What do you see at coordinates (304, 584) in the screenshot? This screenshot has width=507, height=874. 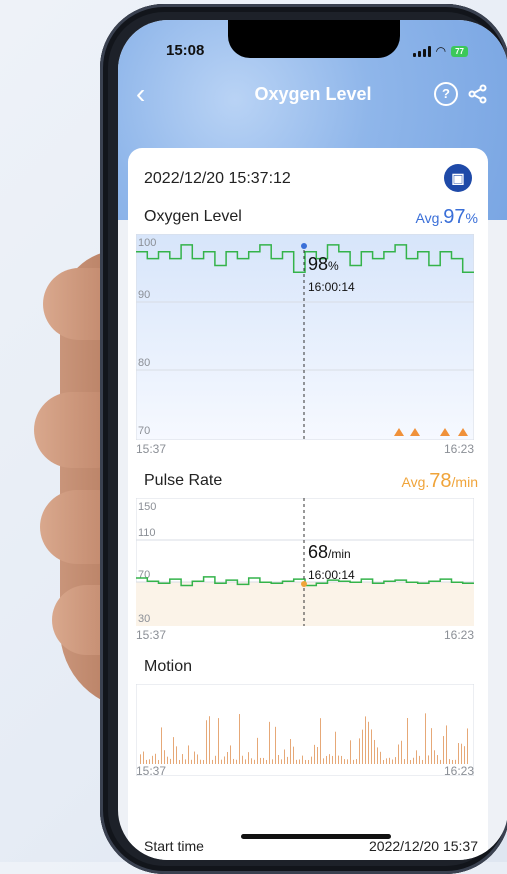 I see `cursor-dot` at bounding box center [304, 584].